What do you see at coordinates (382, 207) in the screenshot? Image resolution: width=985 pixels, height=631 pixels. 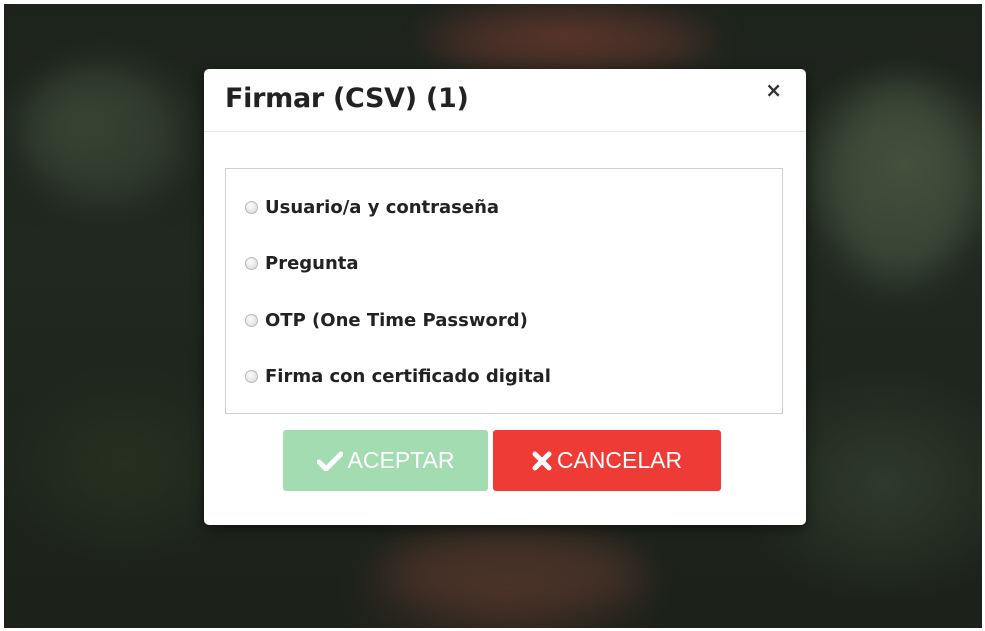 I see `option-label: Usuario/a y contraseña` at bounding box center [382, 207].